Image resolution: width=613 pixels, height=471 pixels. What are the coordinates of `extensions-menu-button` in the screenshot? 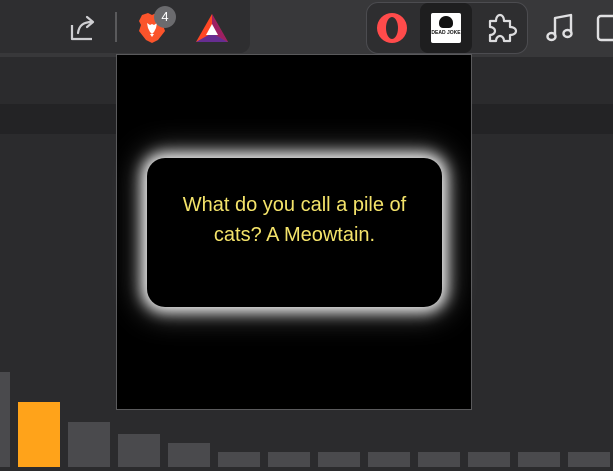 It's located at (501, 28).